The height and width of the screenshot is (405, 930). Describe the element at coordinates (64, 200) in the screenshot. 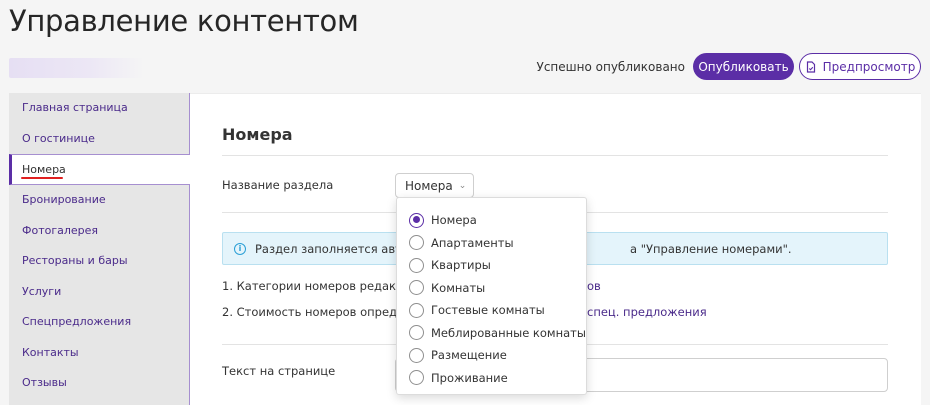

I see `sidebar-item-label: Бронирование` at that location.